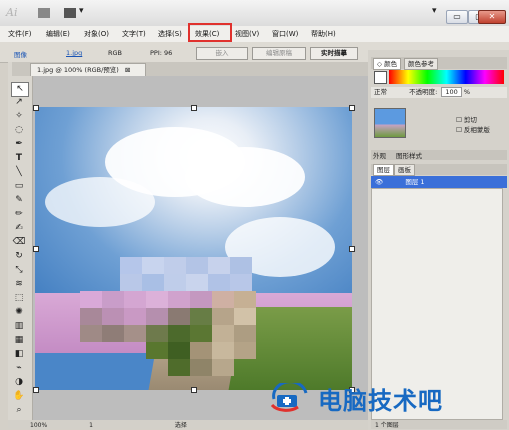 This screenshot has width=509, height=430. What do you see at coordinates (19, 144) in the screenshot?
I see `pen-tool-icon: ✒` at bounding box center [19, 144].